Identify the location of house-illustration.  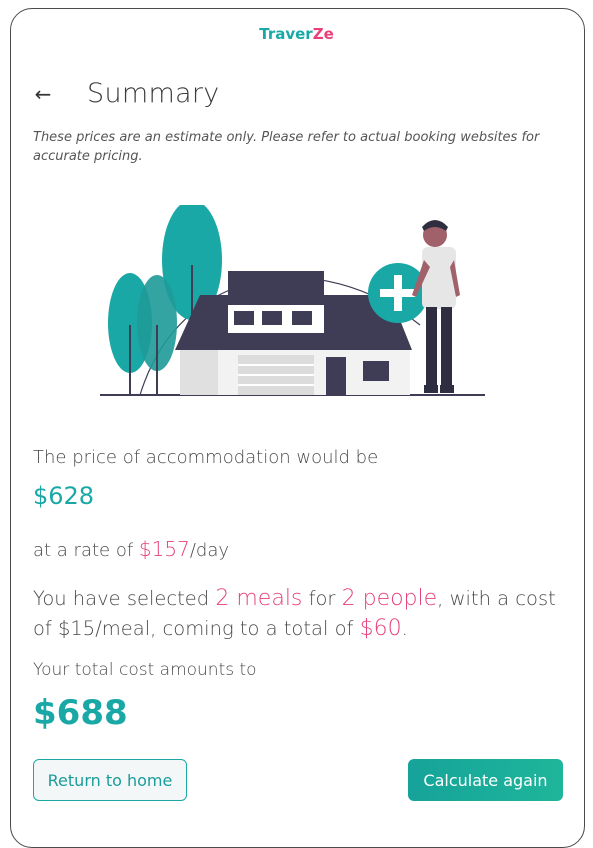
(292, 300).